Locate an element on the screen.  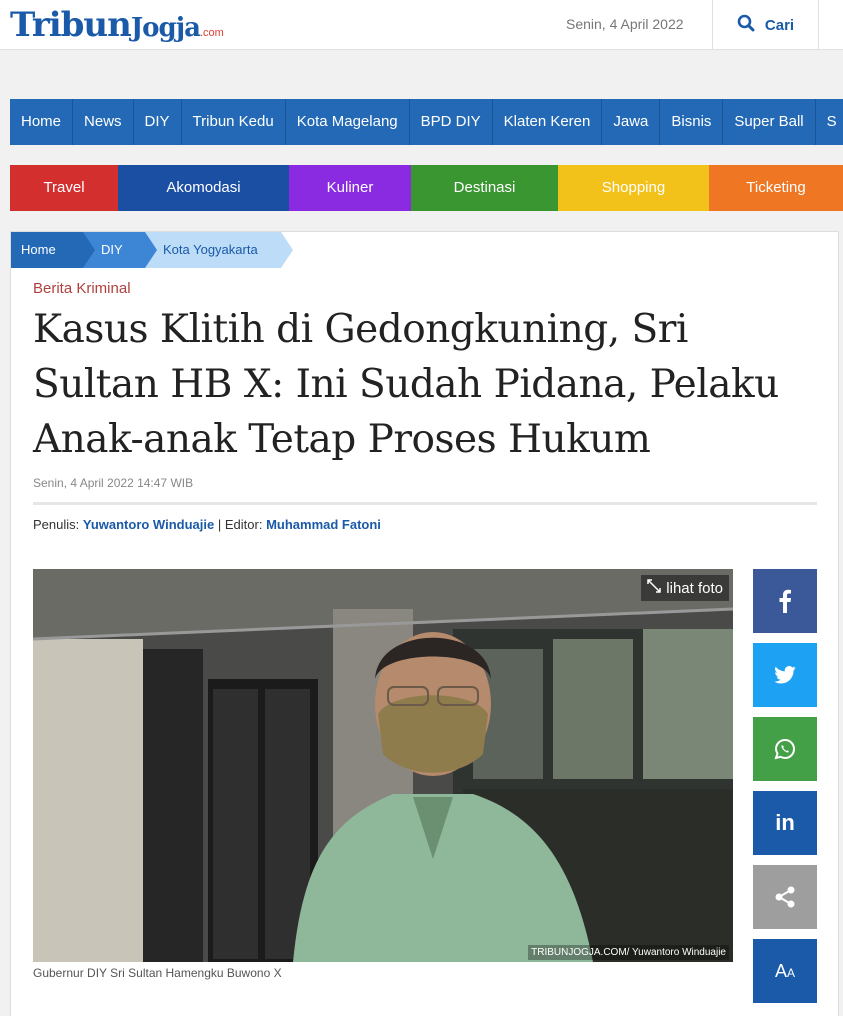
category-destinasi: Destinasi is located at coordinates (484, 188).